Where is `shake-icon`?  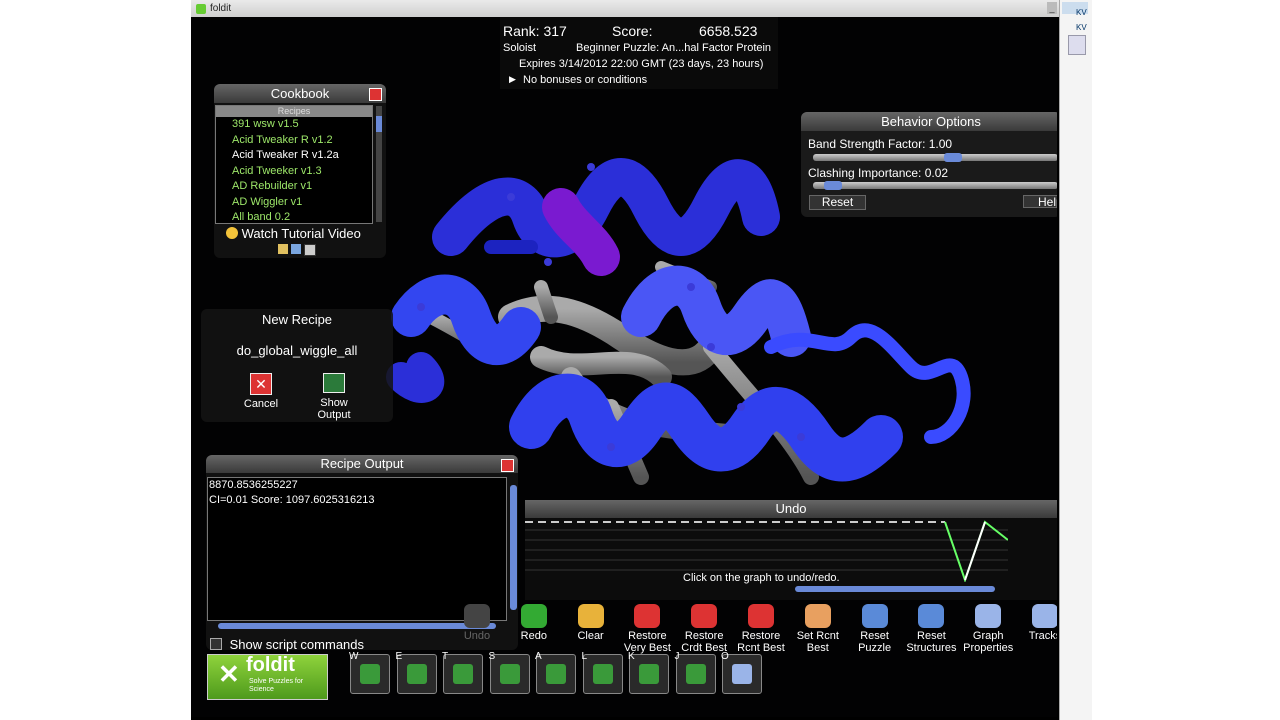 shake-icon is located at coordinates (370, 674).